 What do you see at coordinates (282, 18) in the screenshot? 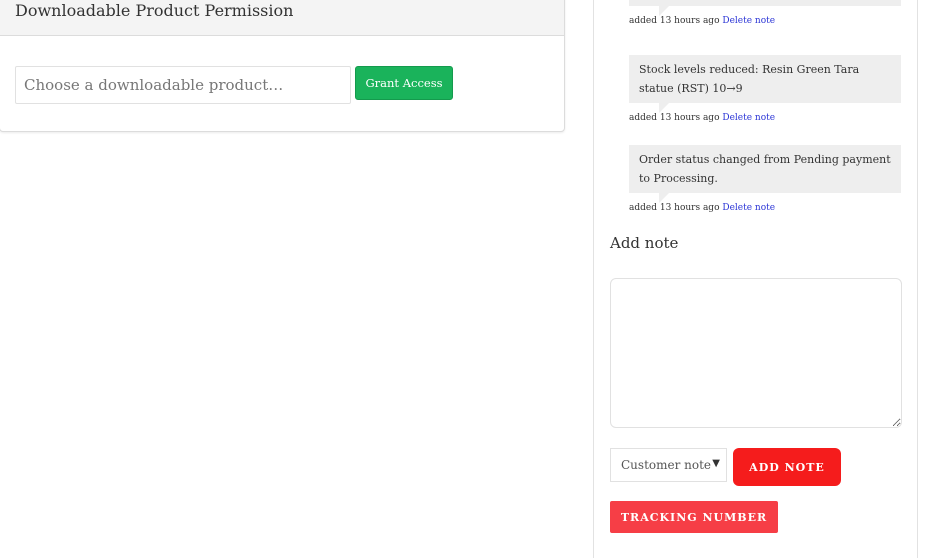
I see `panel-title: Downloadable Product Permission` at bounding box center [282, 18].